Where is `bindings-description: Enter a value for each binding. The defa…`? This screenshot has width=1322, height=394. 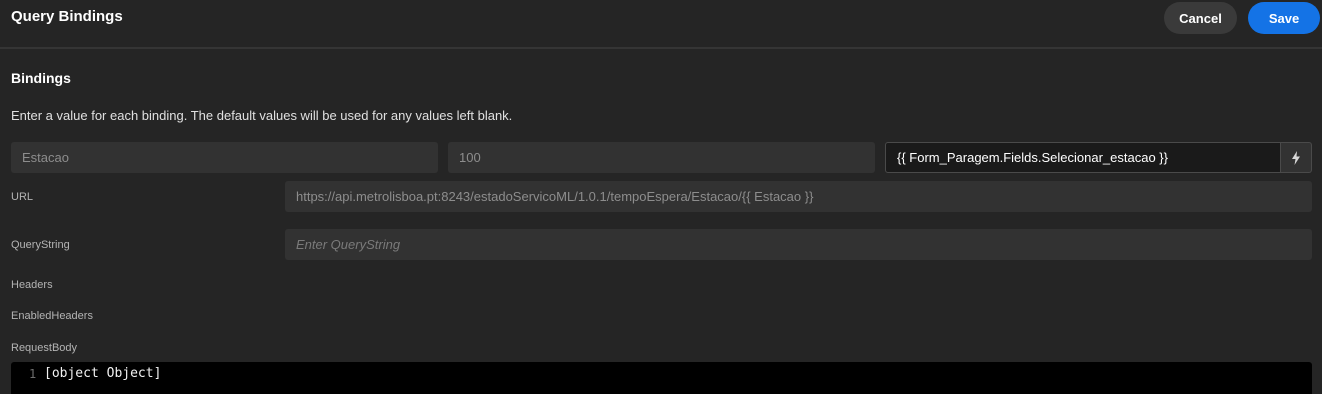 bindings-description: Enter a value for each binding. The defa… is located at coordinates (262, 115).